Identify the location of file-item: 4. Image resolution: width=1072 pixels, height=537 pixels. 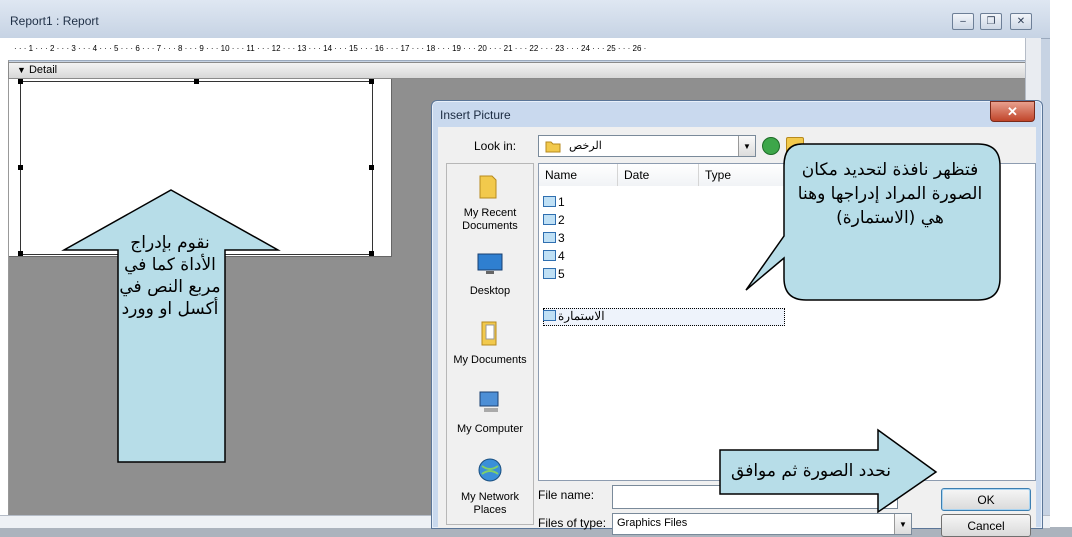
(554, 256).